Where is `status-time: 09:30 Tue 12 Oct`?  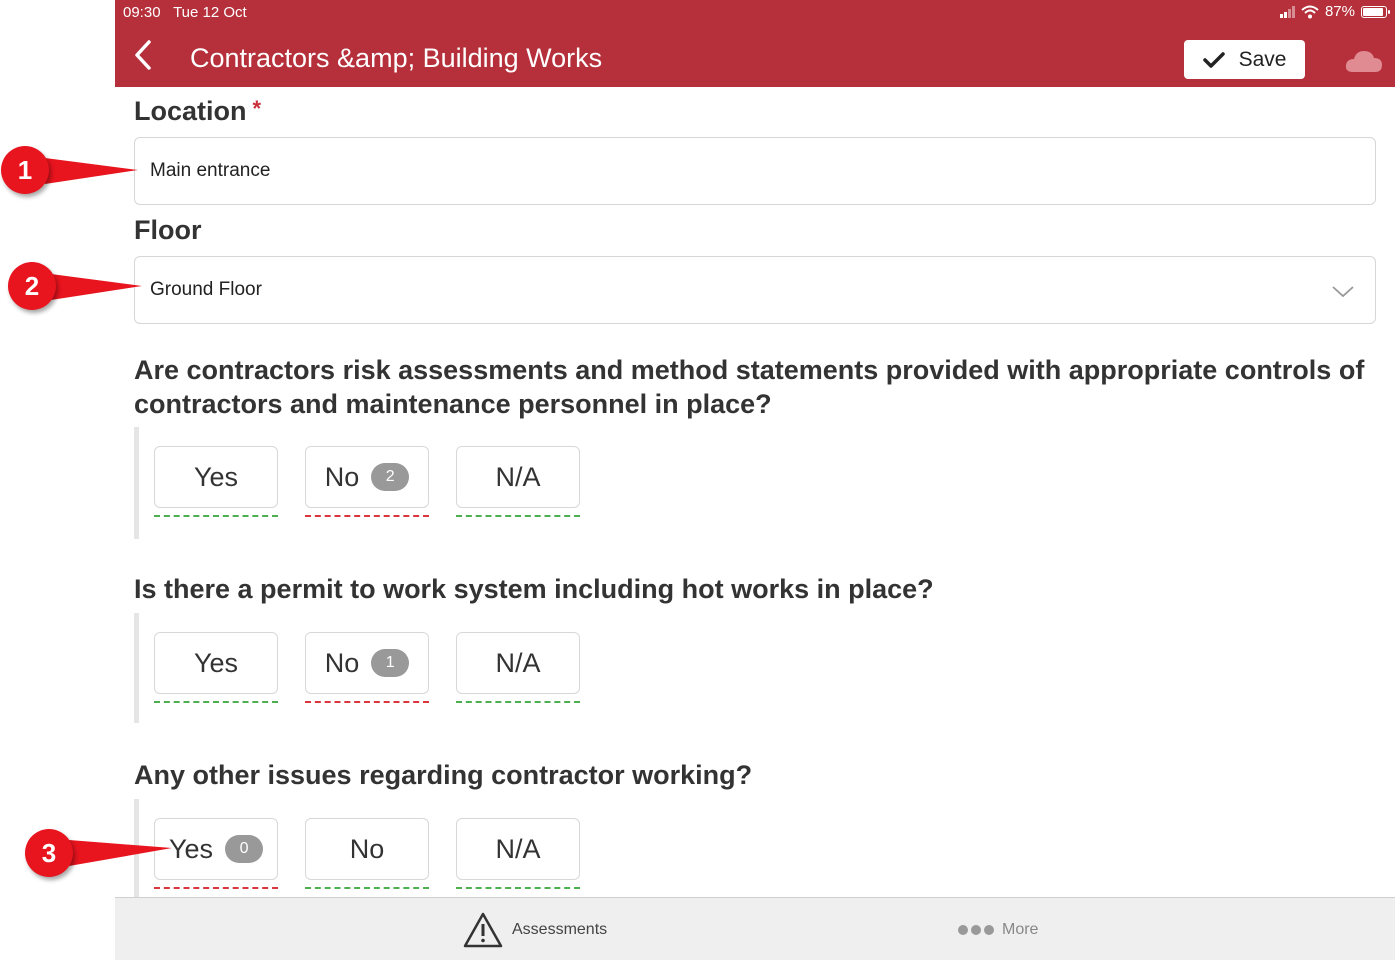
status-time: 09:30 Tue 12 Oct is located at coordinates (185, 12).